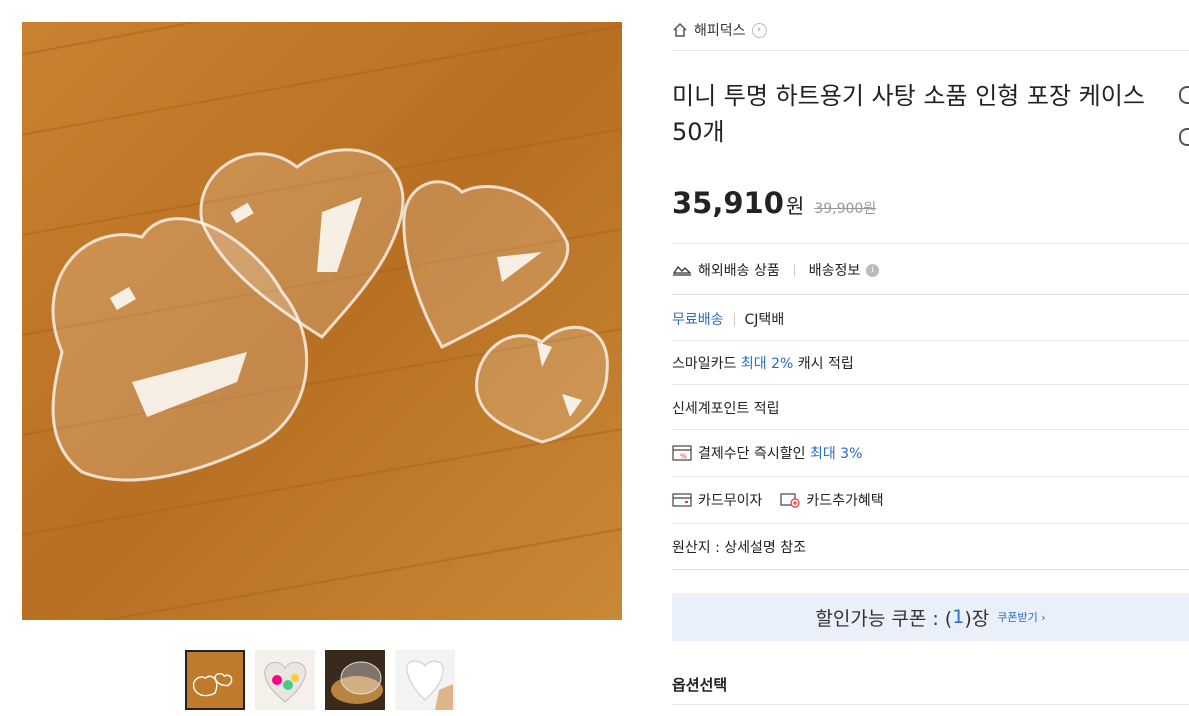  I want to click on info-icon: i, so click(873, 270).